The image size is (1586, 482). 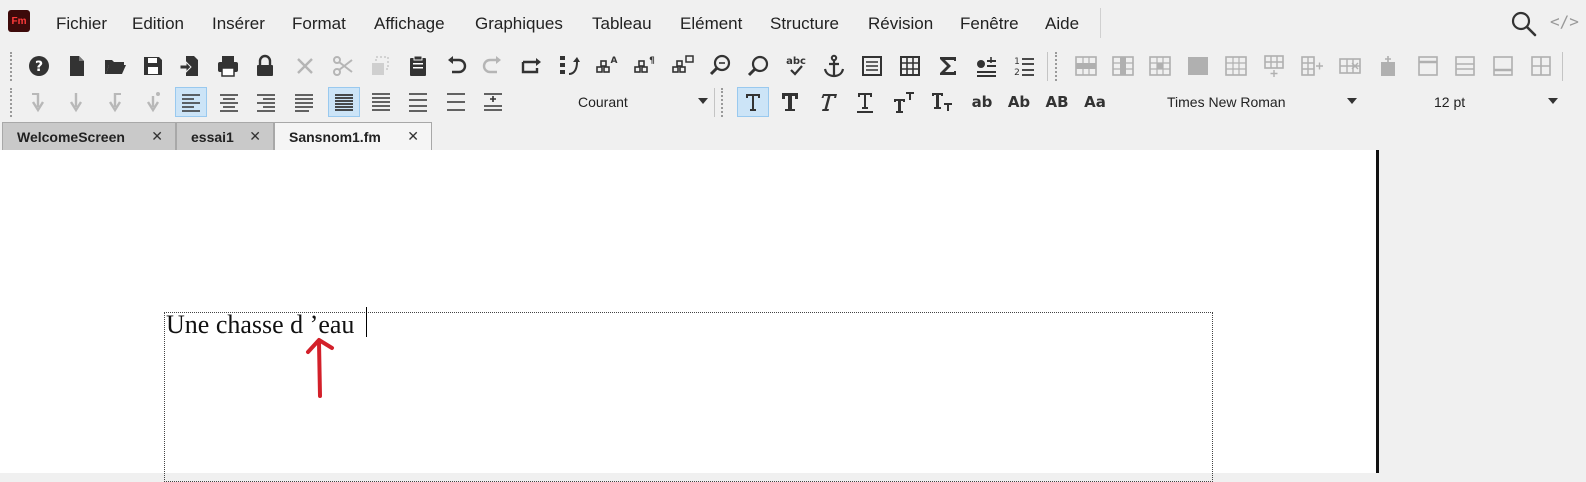 I want to click on menu-inserer: Insérer, so click(x=238, y=24).